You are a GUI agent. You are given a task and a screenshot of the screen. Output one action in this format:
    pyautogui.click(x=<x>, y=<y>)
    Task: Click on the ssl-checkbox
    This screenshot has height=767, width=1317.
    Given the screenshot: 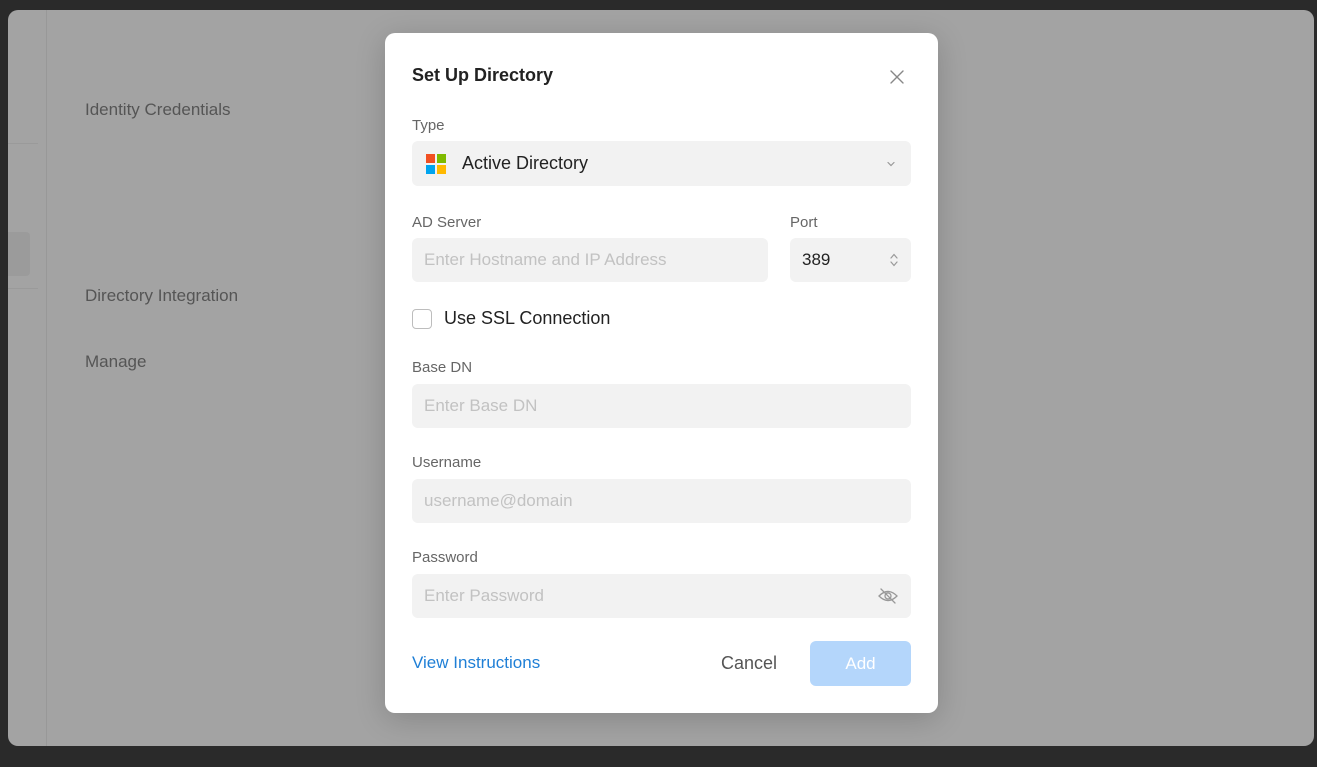 What is the action you would take?
    pyautogui.click(x=422, y=318)
    